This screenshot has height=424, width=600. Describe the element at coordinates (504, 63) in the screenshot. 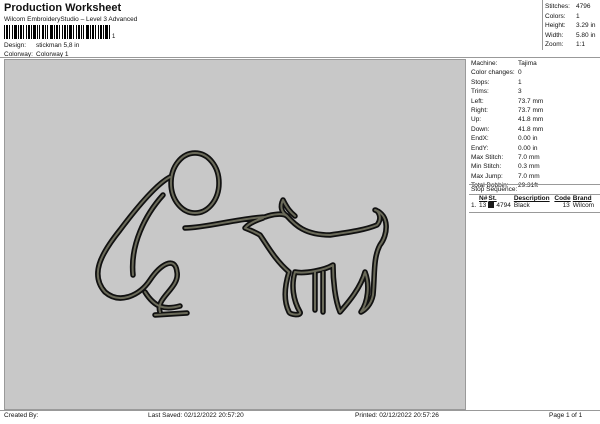

I see `info-machine: Machine: Tajima` at that location.